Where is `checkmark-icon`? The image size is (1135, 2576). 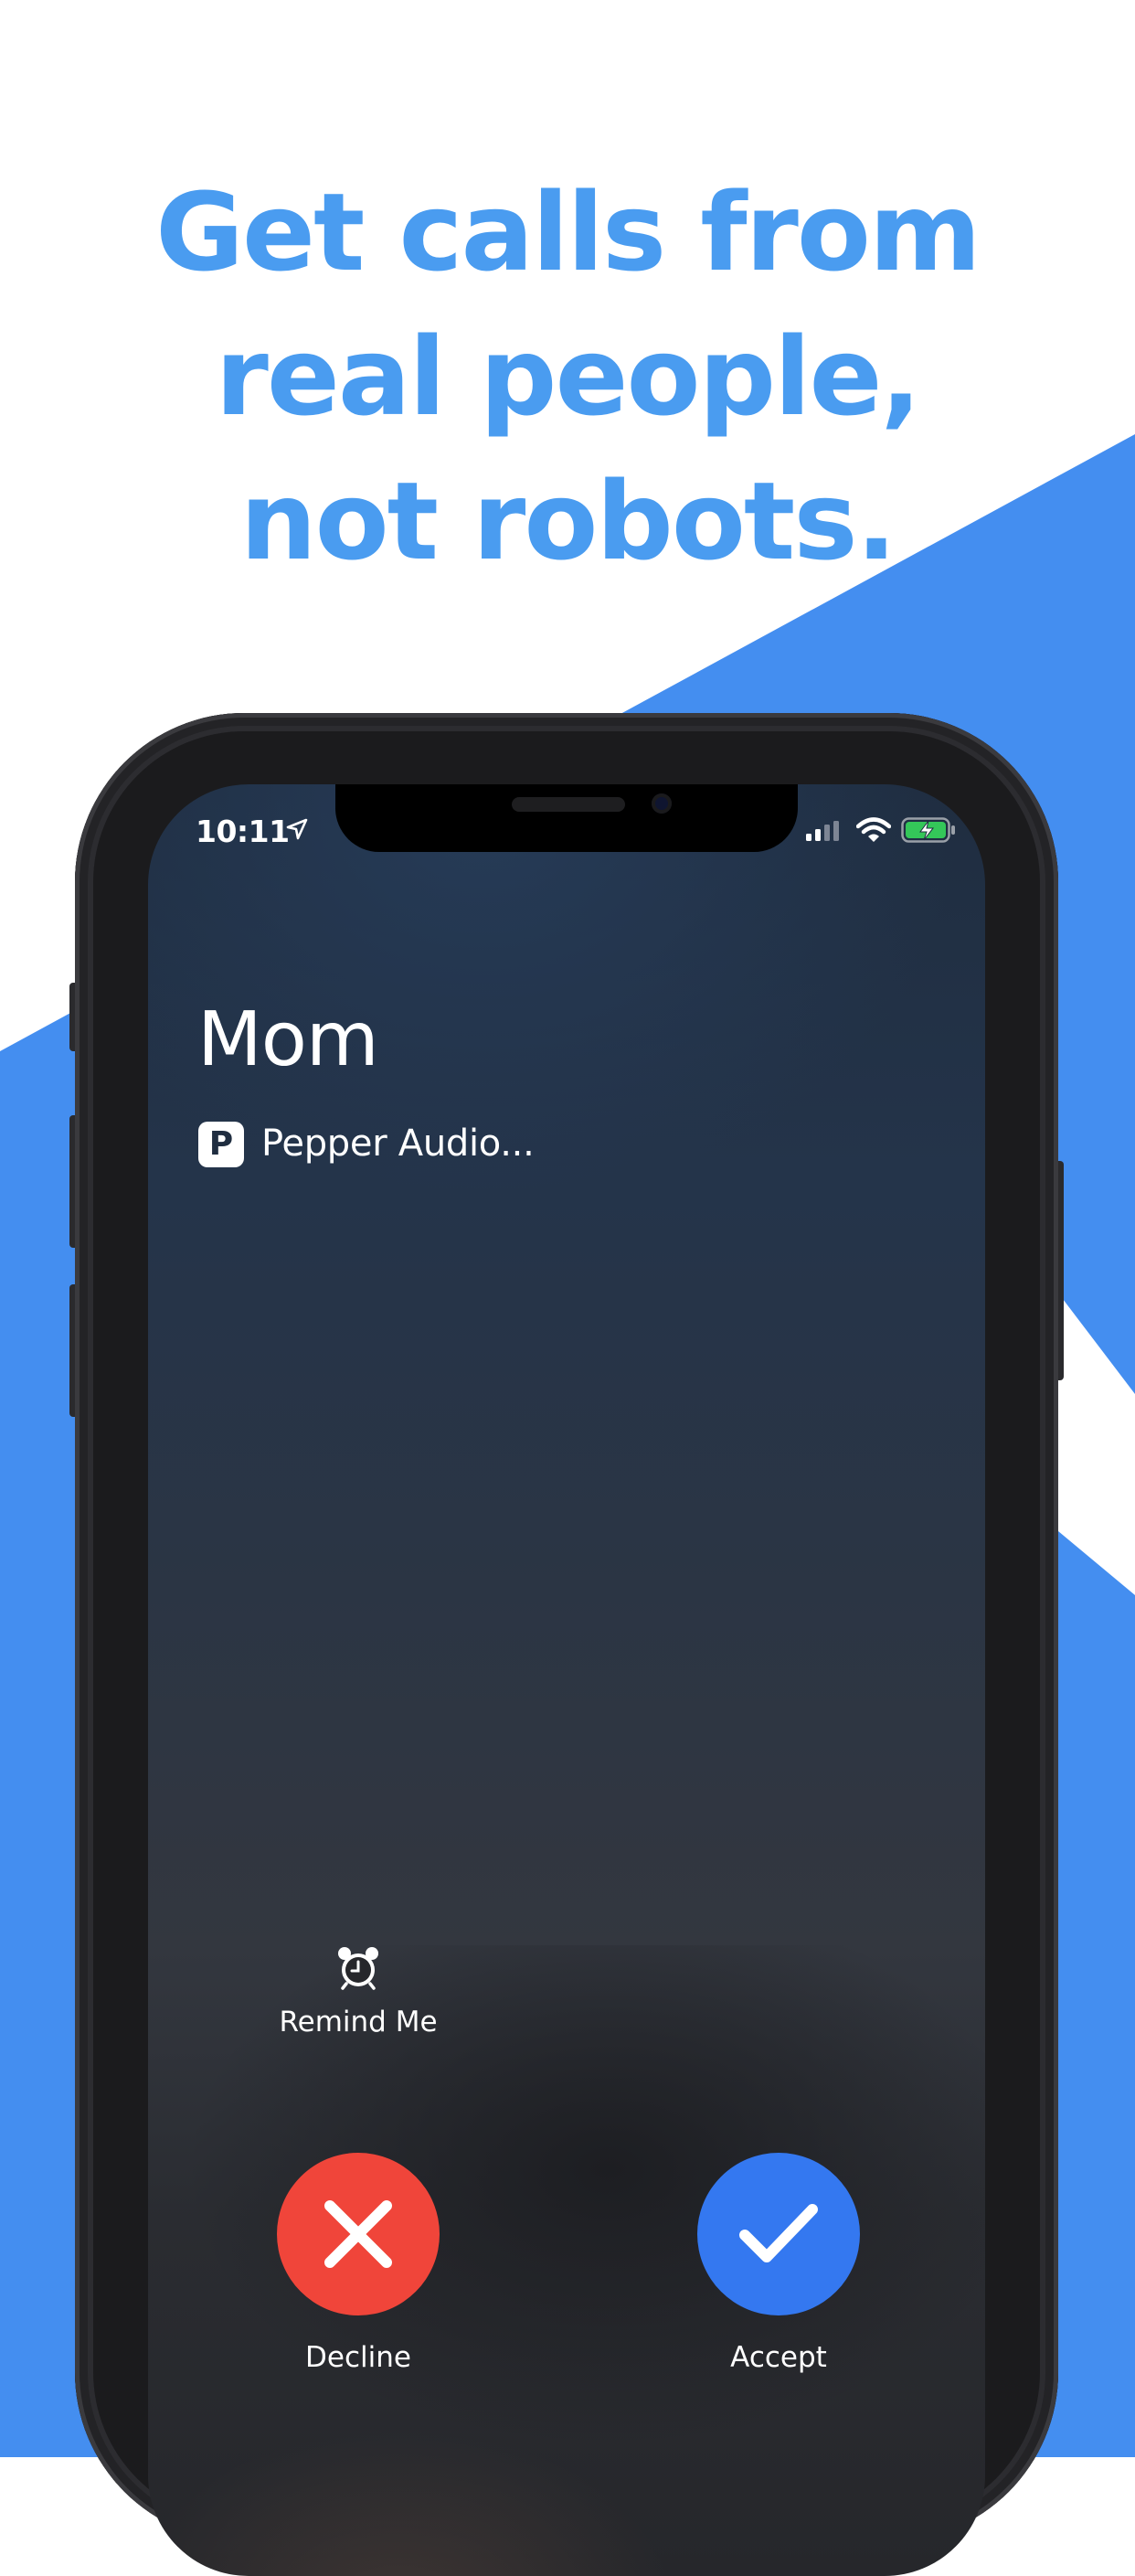
checkmark-icon is located at coordinates (778, 2233).